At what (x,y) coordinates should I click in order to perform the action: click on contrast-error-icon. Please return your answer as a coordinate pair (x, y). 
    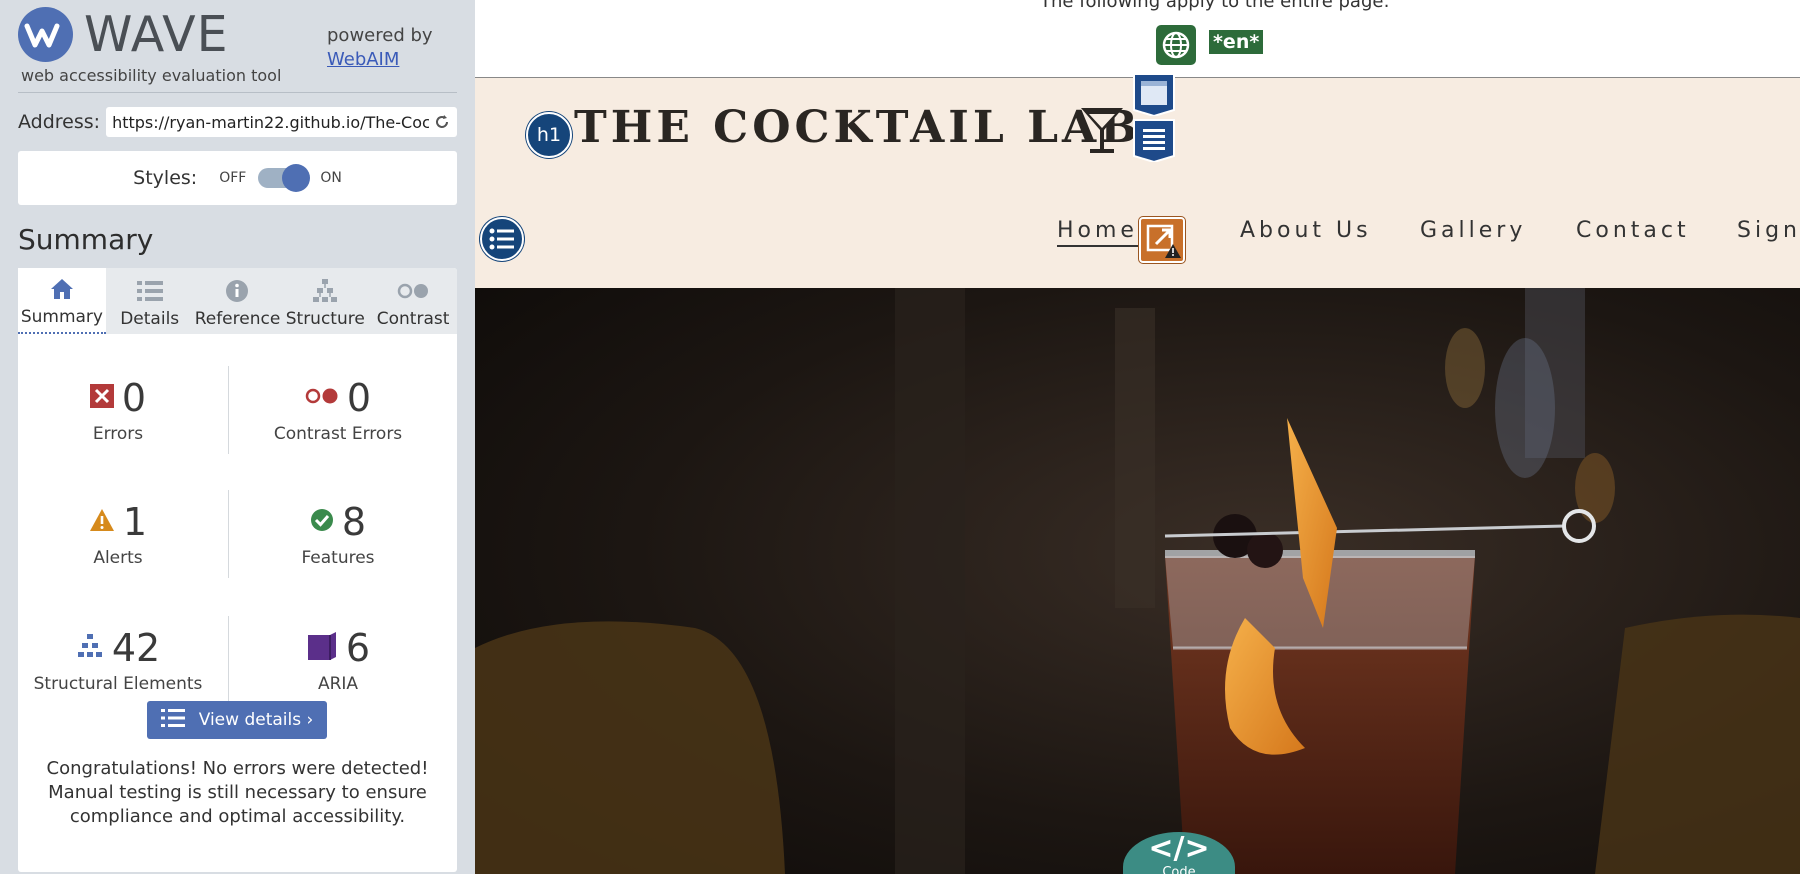
    Looking at the image, I should click on (322, 398).